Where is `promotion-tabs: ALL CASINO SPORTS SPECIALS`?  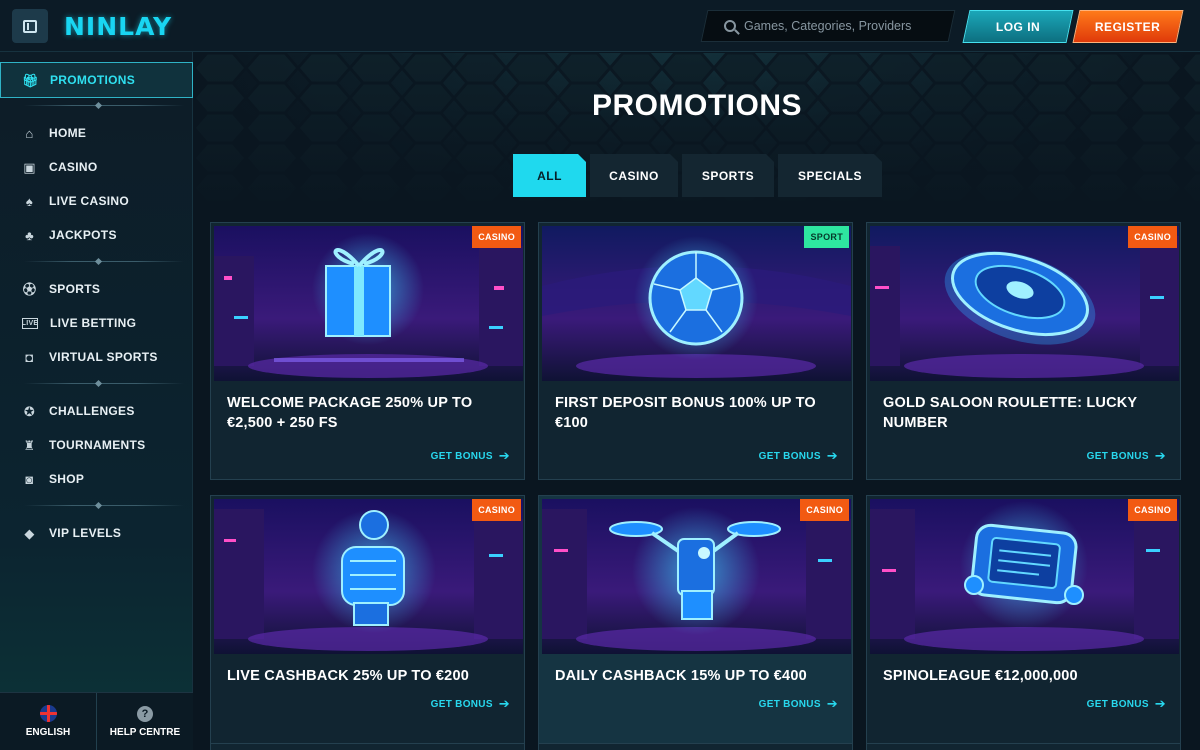
promotion-tabs: ALL CASINO SPORTS SPECIALS is located at coordinates (697, 175).